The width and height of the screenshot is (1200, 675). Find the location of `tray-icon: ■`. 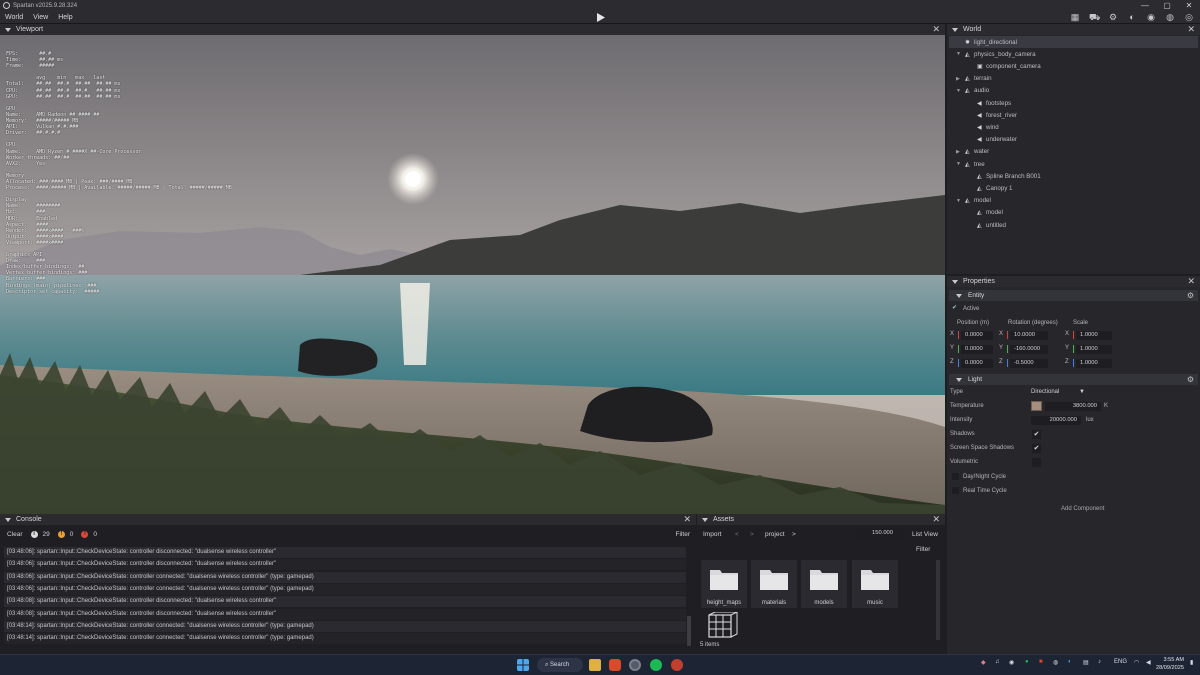

tray-icon: ■ is located at coordinates (1041, 662).